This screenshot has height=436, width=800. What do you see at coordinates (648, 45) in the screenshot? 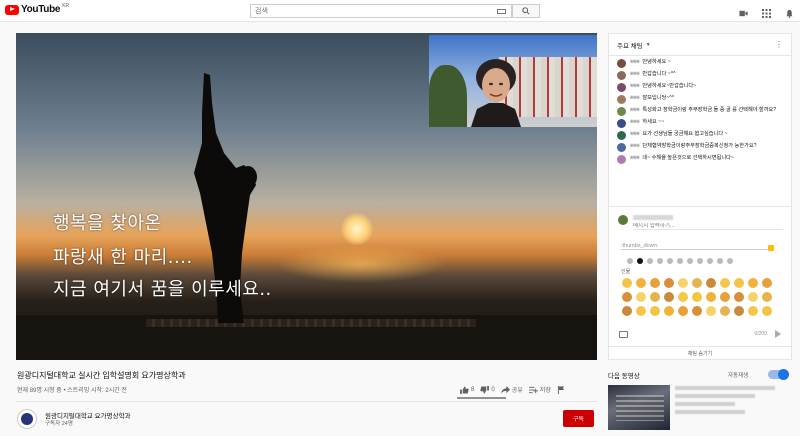
I see `chevron-down-icon: ▼` at bounding box center [648, 45].